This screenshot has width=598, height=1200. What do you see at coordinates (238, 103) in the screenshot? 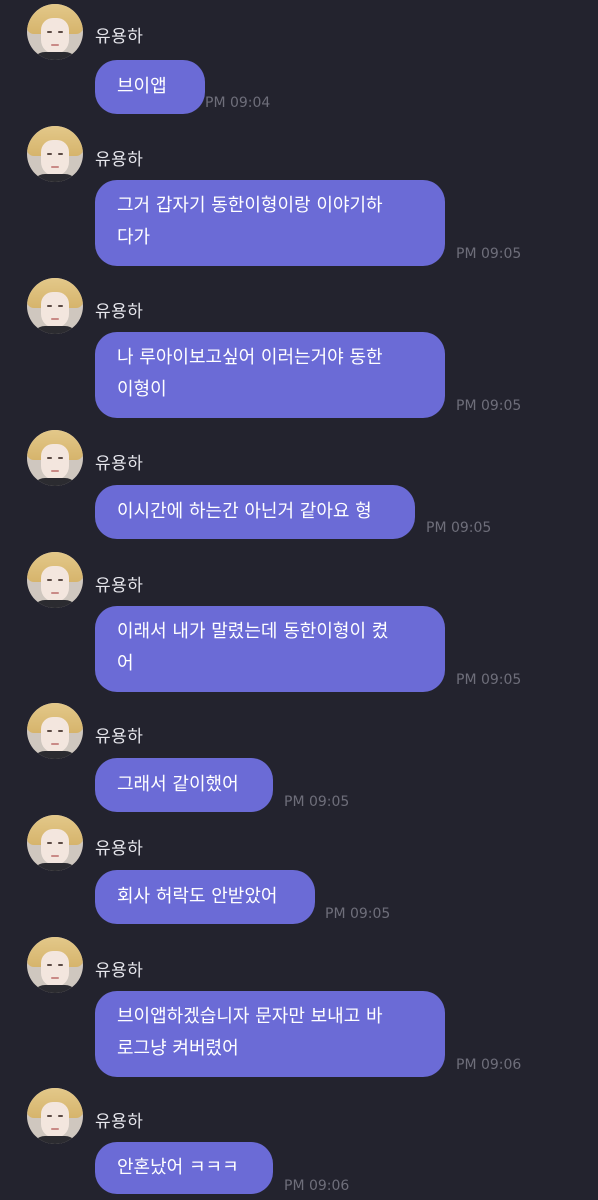
I see `message-time: PM 09:04` at bounding box center [238, 103].